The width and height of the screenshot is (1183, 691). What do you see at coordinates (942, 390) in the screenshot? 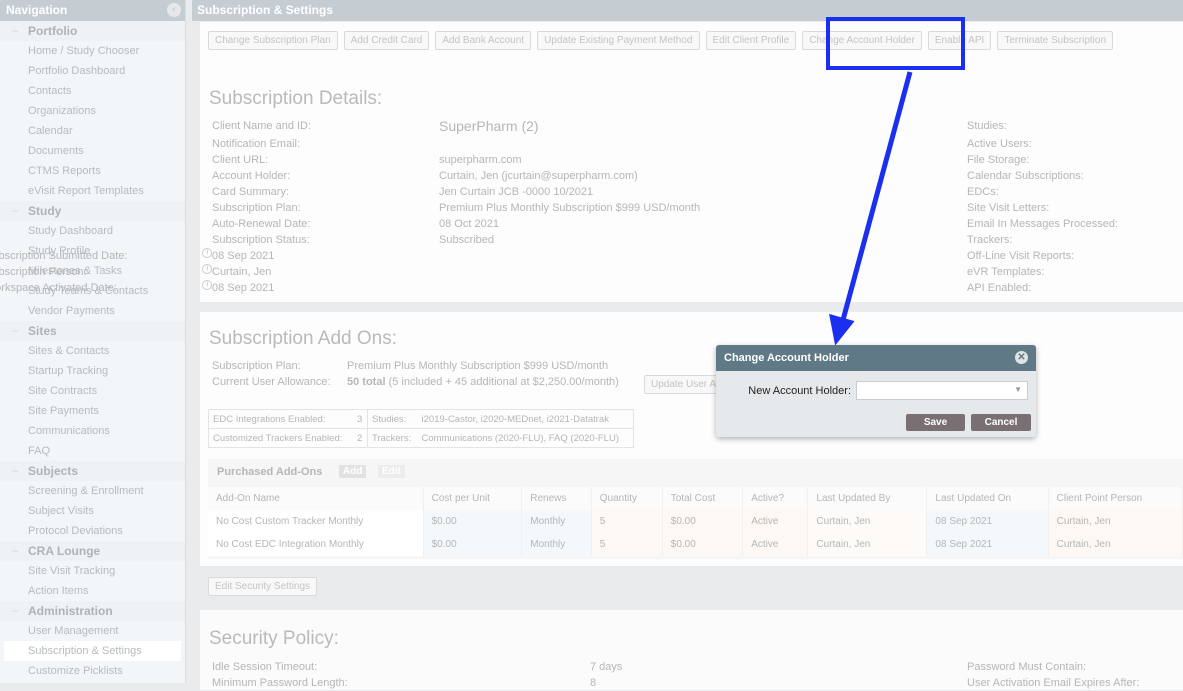
I see `new-account-holder-select: ▼` at bounding box center [942, 390].